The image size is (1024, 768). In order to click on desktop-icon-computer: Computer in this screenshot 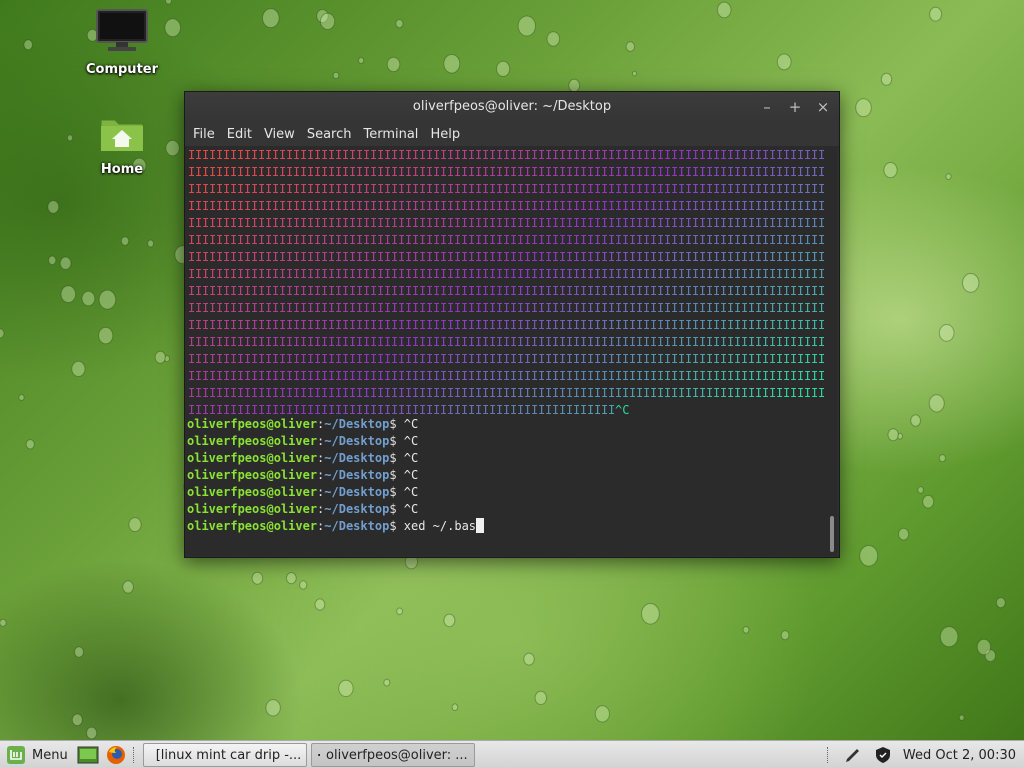, I will do `click(122, 42)`.